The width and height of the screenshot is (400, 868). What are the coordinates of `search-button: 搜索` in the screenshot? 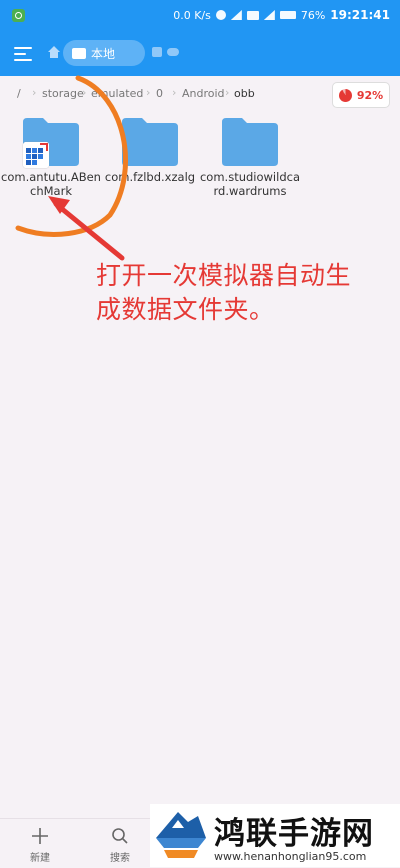 It's located at (120, 843).